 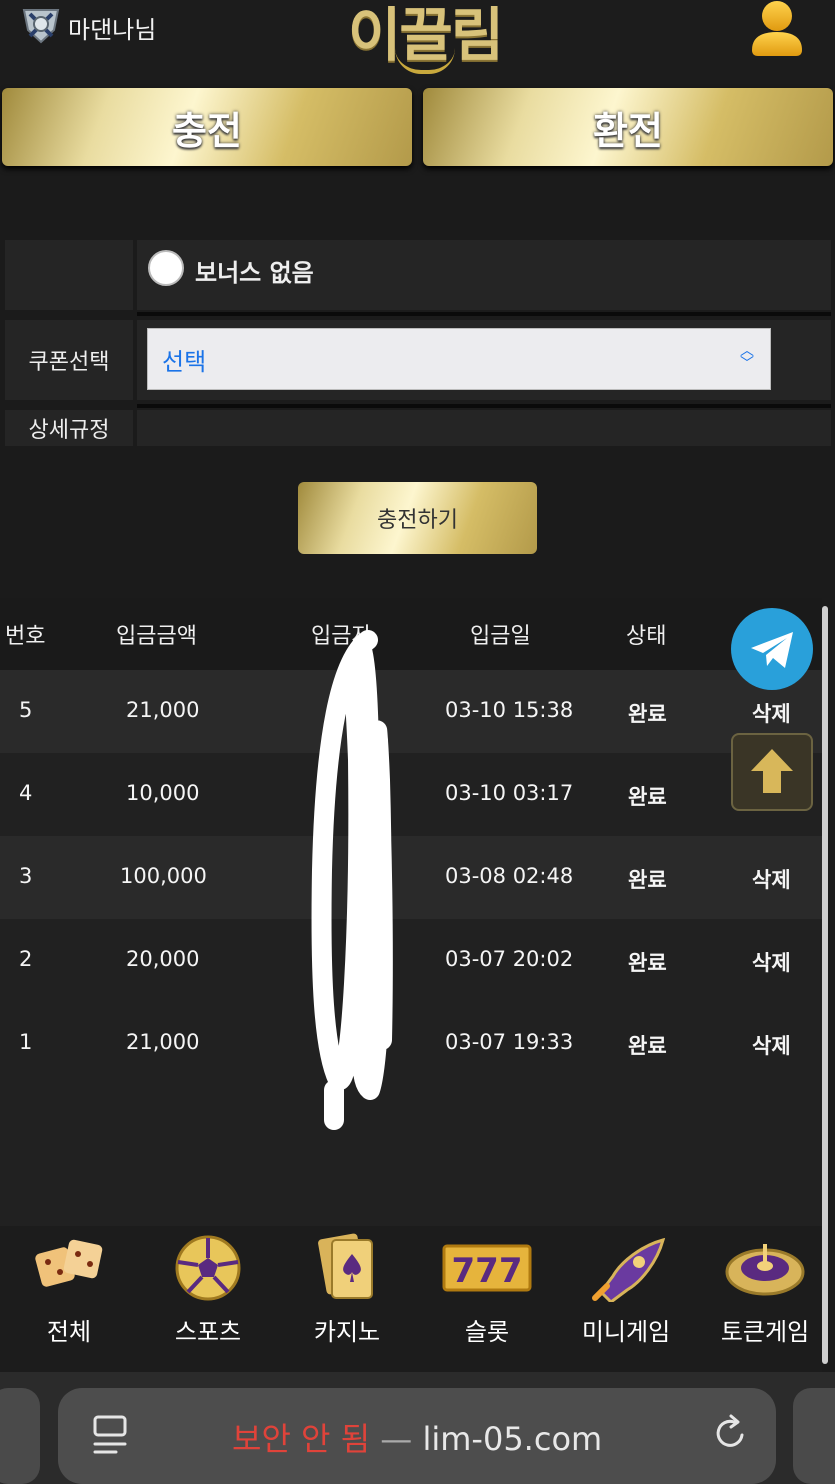 I want to click on table-row: 2 20,000 03-07 20:02 완료 삭제, so click(x=411, y=960).